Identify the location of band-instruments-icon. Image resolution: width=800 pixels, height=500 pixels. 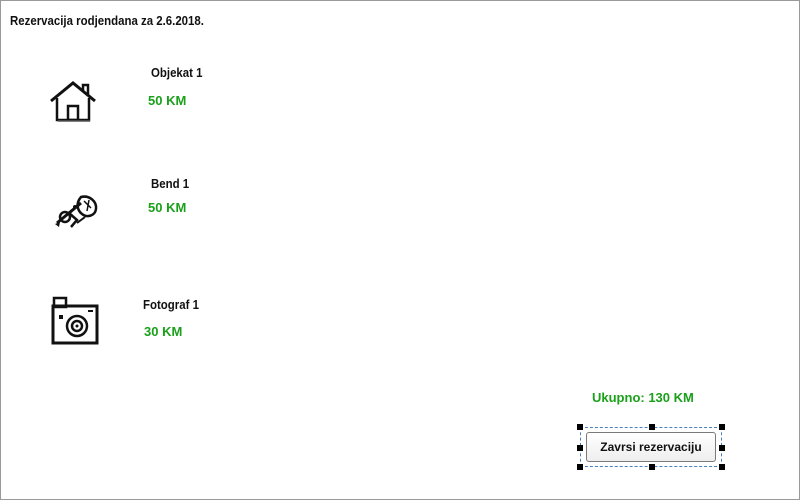
(77, 213).